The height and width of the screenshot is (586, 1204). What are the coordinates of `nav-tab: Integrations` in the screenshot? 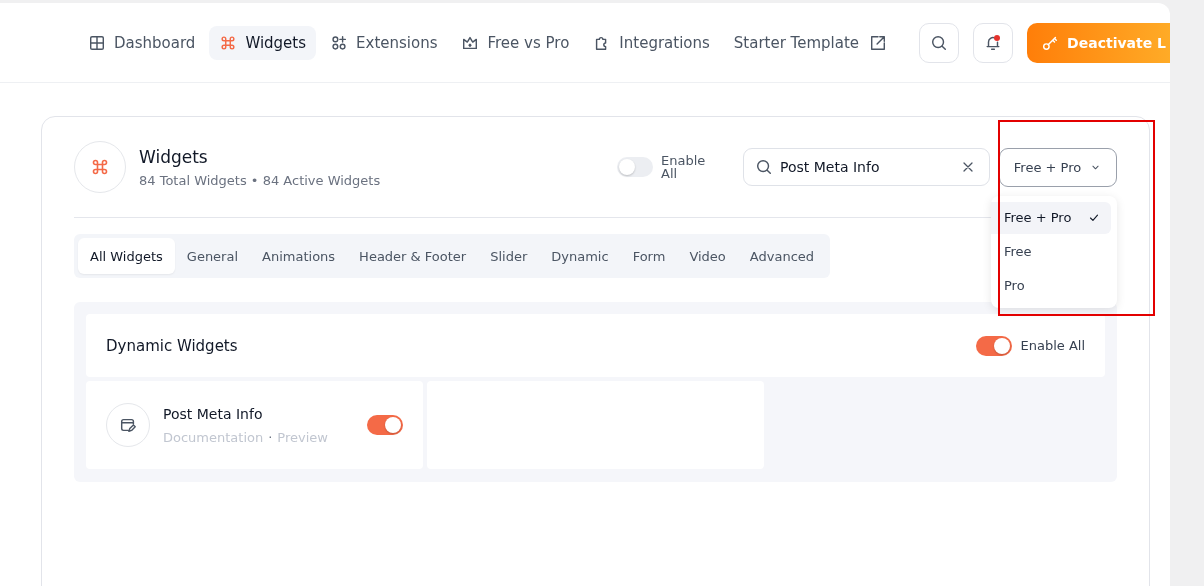 It's located at (651, 42).